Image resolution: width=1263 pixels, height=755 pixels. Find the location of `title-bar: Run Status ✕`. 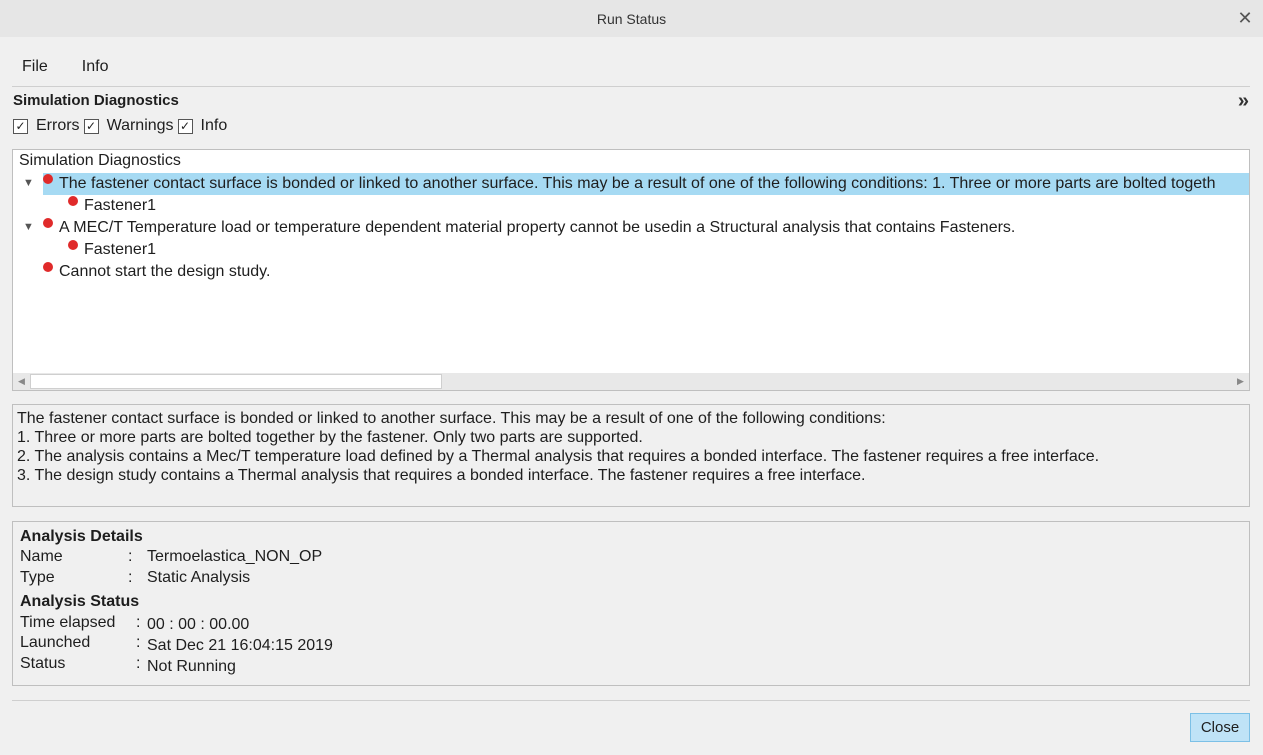

title-bar: Run Status ✕ is located at coordinates (631, 18).